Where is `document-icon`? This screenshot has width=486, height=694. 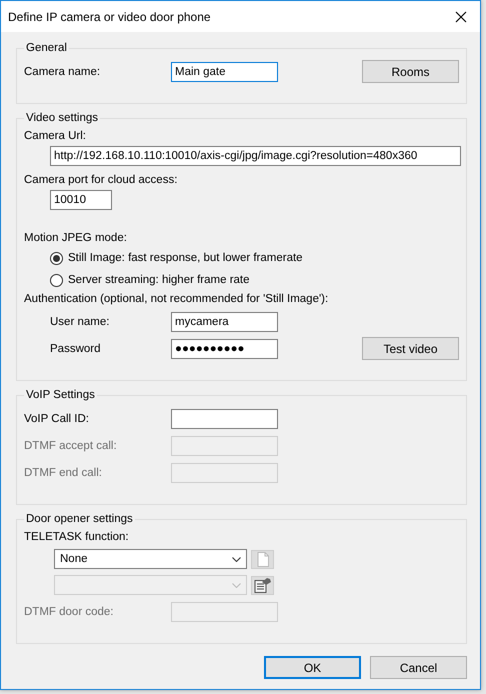
document-icon is located at coordinates (262, 559).